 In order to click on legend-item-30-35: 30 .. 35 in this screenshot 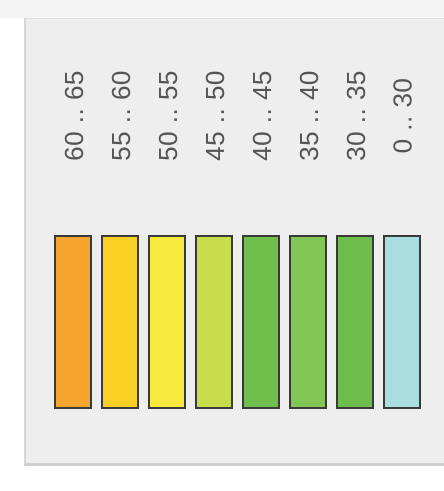, I will do `click(356, 230)`.